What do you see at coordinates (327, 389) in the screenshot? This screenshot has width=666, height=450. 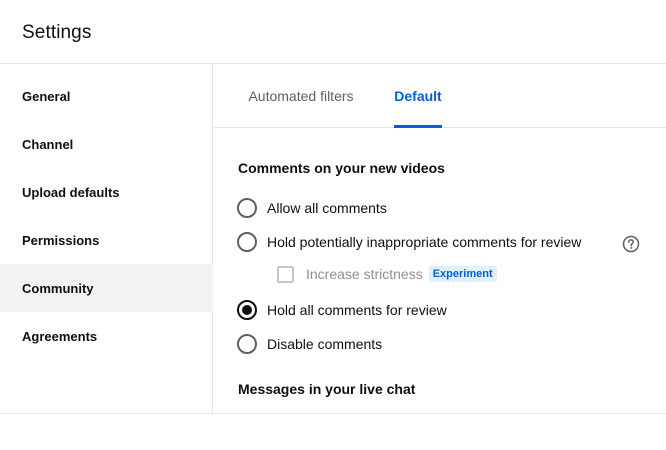 I see `live-chat-section-heading: Messages in your live chat` at bounding box center [327, 389].